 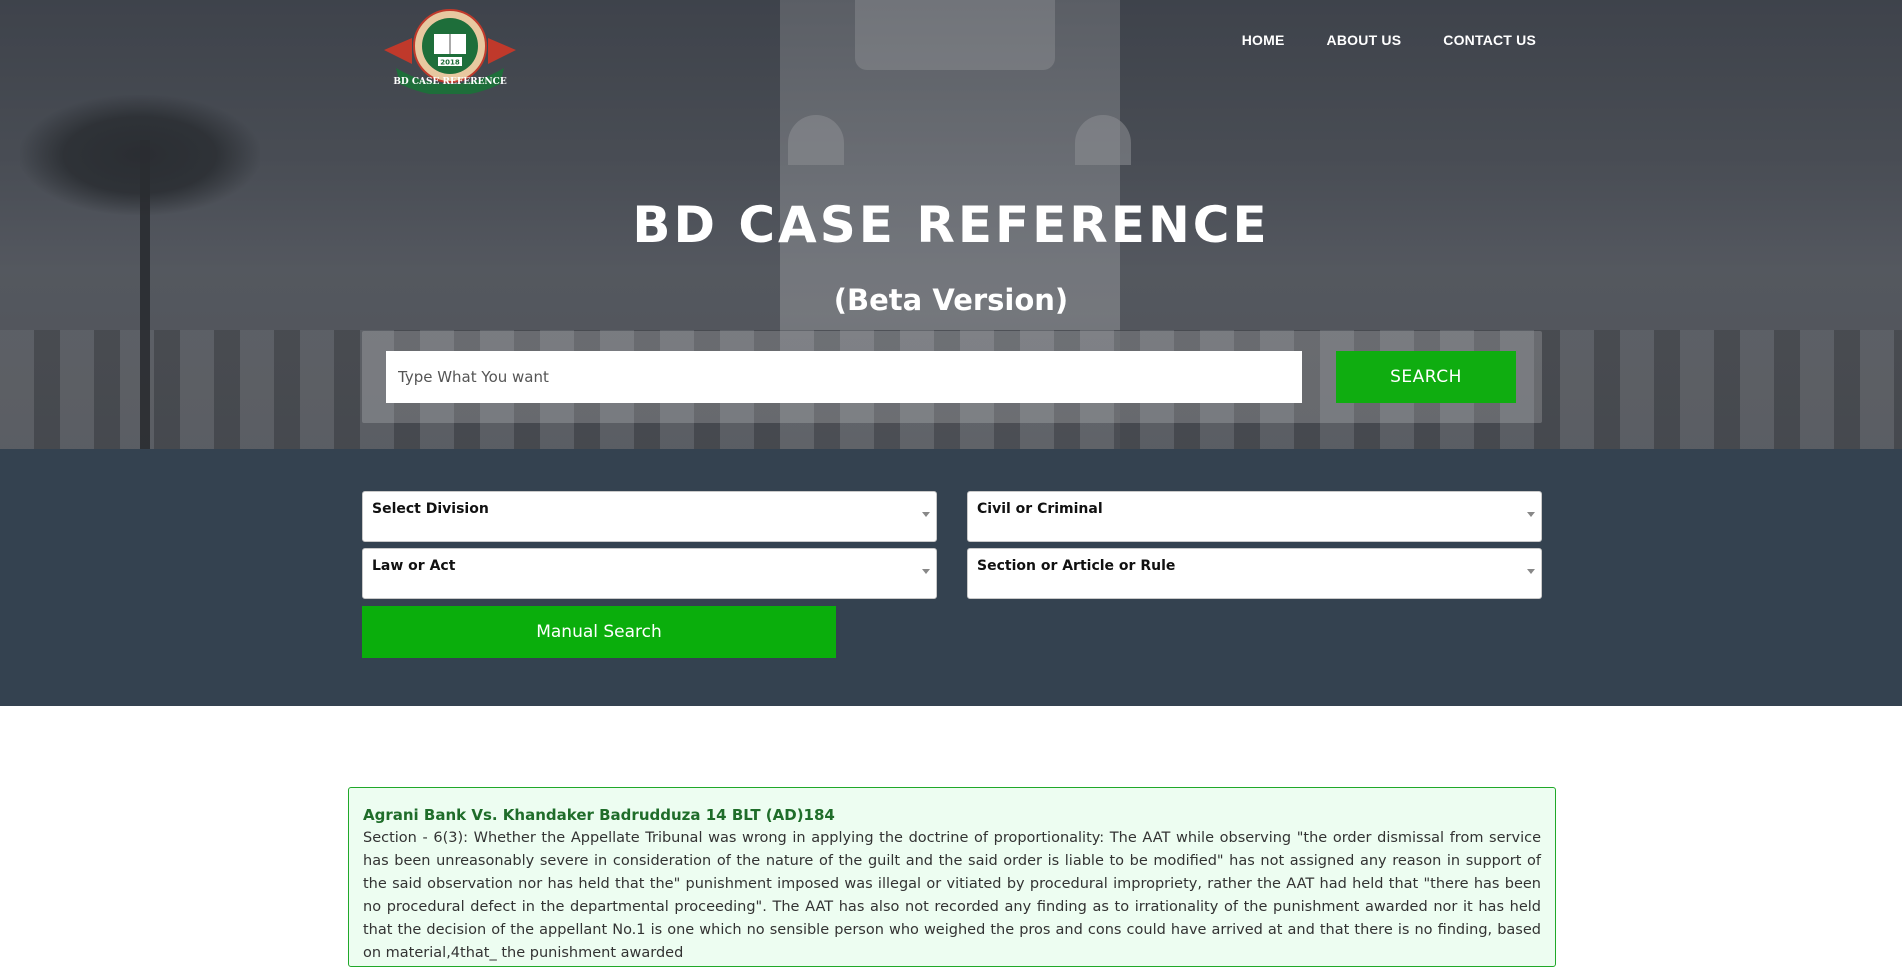 I want to click on law-select: Law or Act, so click(x=649, y=573).